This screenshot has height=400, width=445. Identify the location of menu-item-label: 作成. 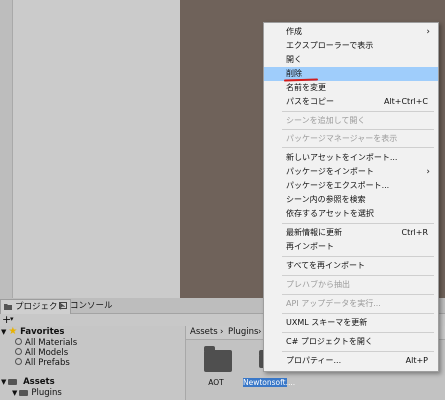
(294, 31).